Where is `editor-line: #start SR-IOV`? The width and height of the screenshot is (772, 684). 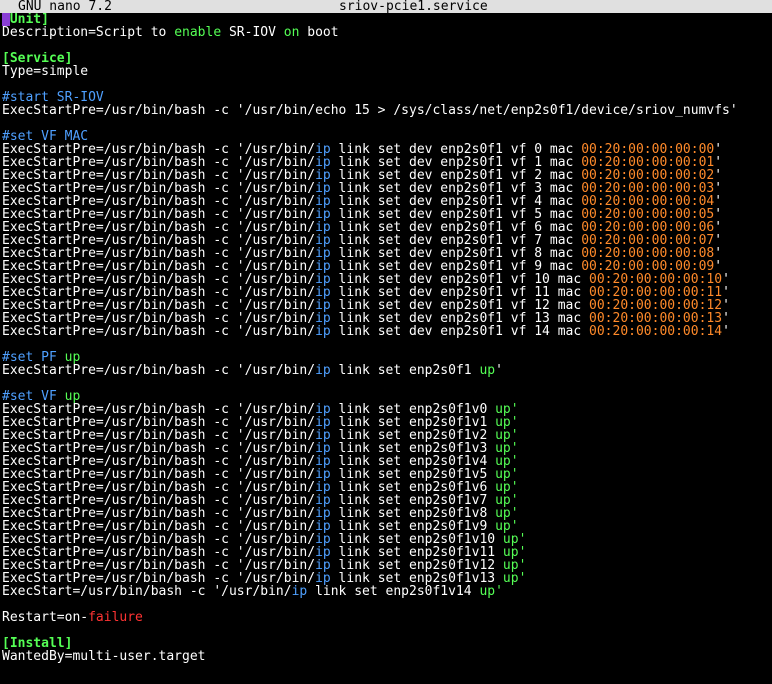
editor-line: #start SR-IOV is located at coordinates (387, 97).